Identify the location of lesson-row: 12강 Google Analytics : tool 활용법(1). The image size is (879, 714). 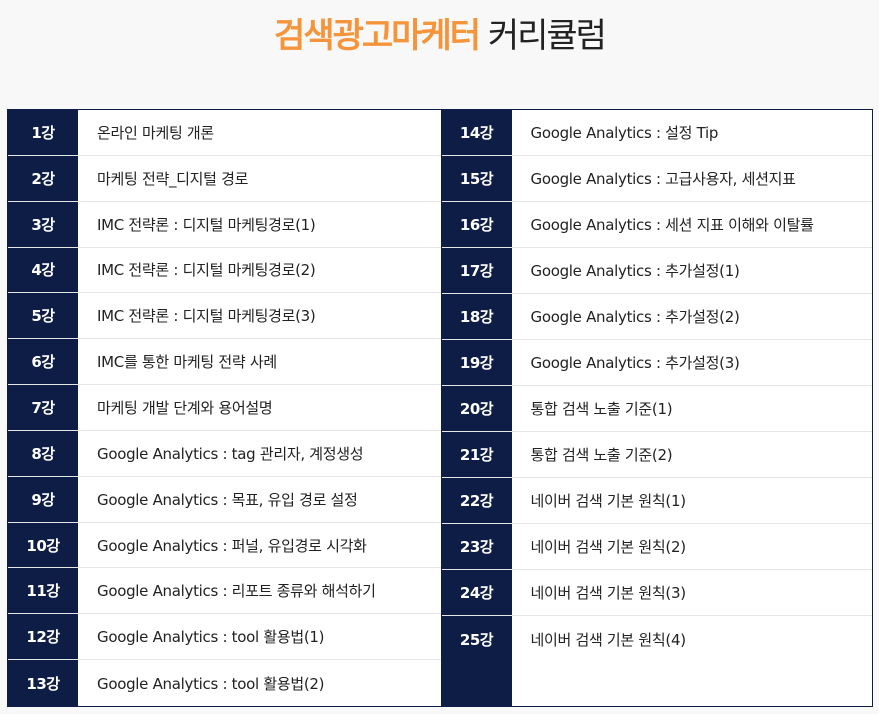
(224, 637).